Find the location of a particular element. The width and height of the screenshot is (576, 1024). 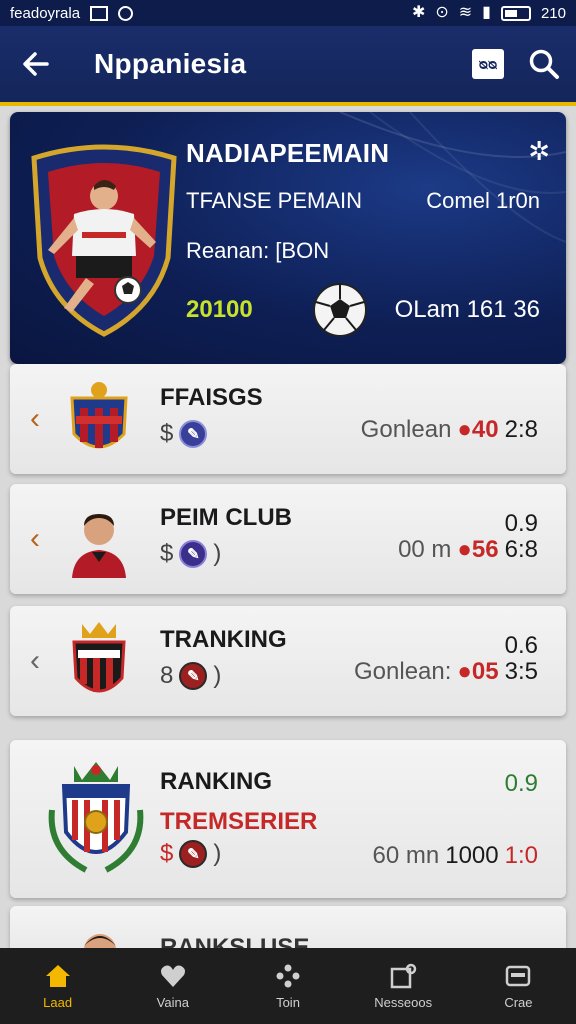

filter-button: ᴓᴓ is located at coordinates (488, 64).